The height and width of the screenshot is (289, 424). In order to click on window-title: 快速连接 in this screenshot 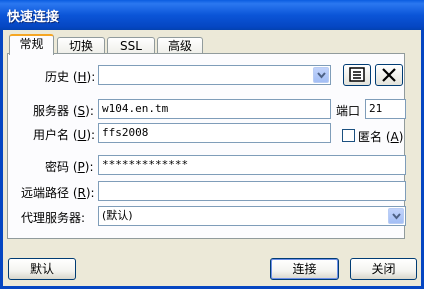, I will do `click(33, 17)`.